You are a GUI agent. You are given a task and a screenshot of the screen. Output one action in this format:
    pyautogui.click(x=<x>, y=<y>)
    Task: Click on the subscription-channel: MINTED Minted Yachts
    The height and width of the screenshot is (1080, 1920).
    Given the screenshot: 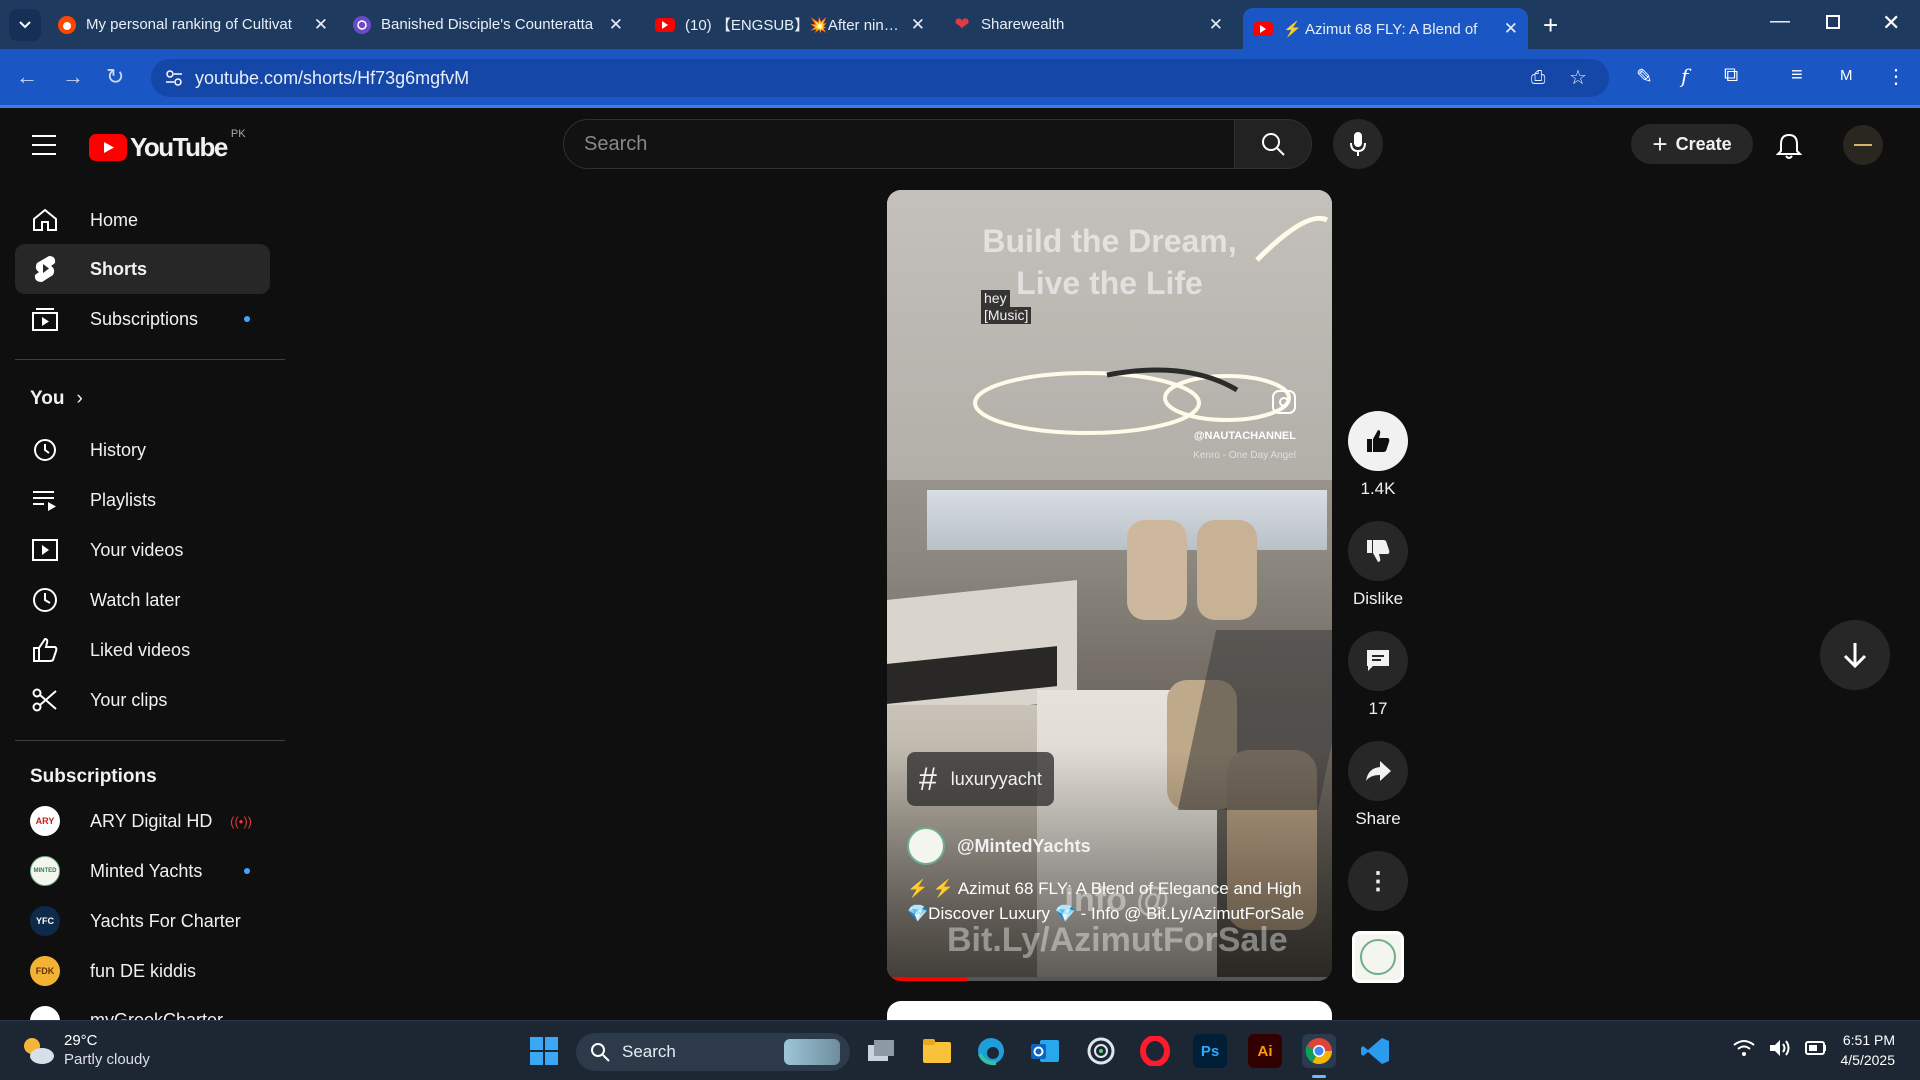 What is the action you would take?
    pyautogui.click(x=142, y=871)
    